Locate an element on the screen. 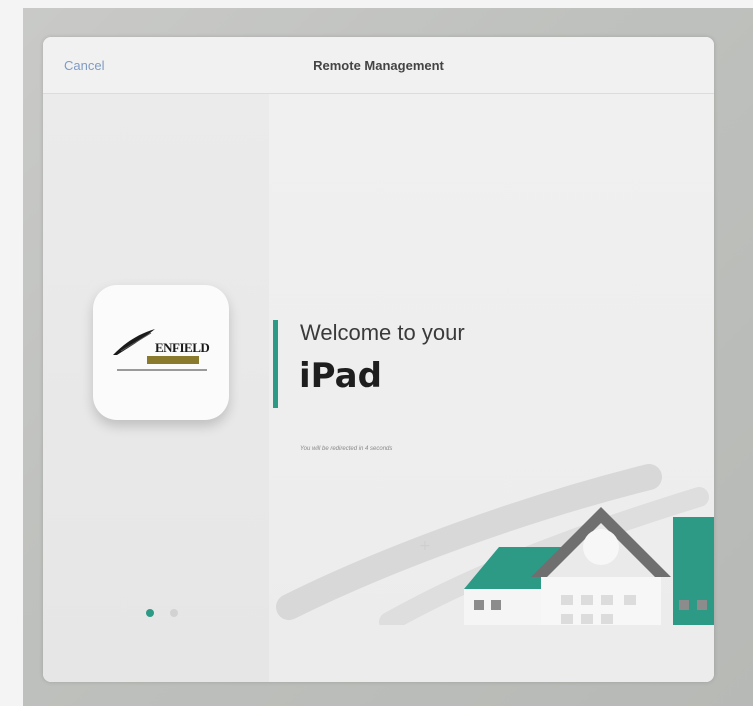 This screenshot has width=753, height=706. quill-icon is located at coordinates (134, 342).